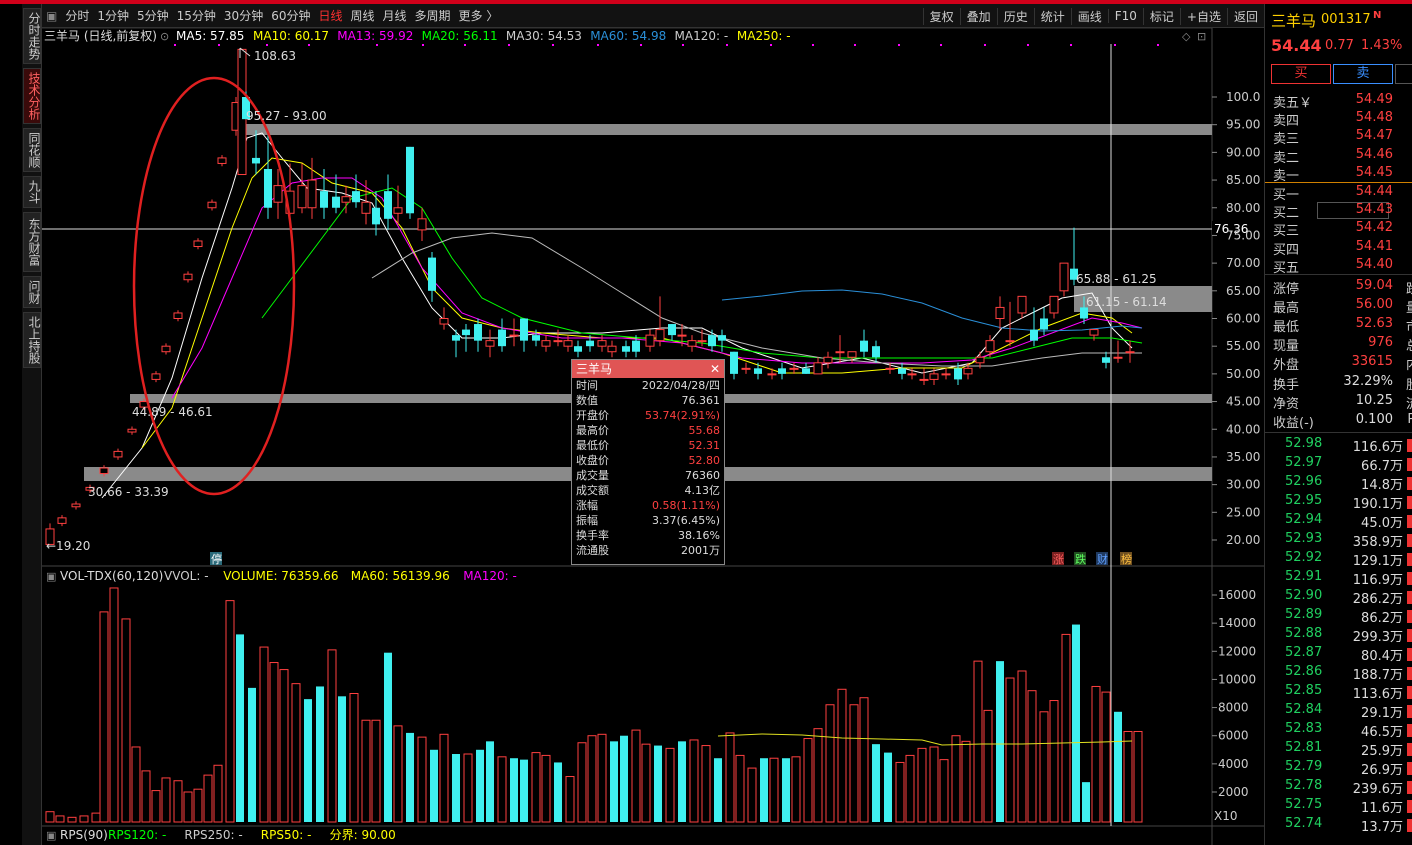  I want to click on adjust-button: 复权, so click(941, 16).